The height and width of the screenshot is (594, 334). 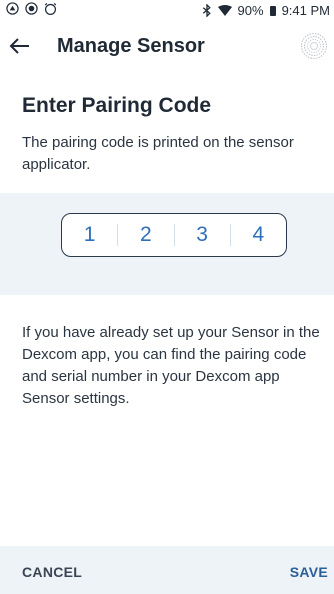 What do you see at coordinates (206, 10) in the screenshot?
I see `bluetooth-icon` at bounding box center [206, 10].